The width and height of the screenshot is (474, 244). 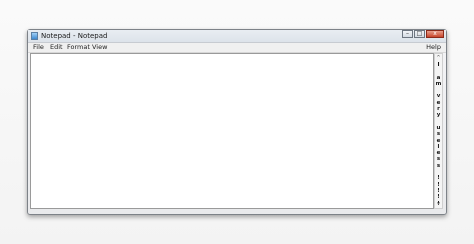 What do you see at coordinates (237, 48) in the screenshot?
I see `menu-bar: File Edit Format View Help` at bounding box center [237, 48].